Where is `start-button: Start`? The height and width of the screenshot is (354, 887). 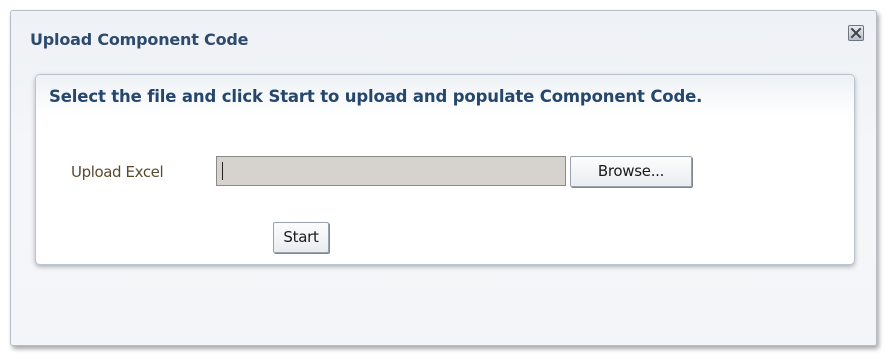 start-button: Start is located at coordinates (301, 237).